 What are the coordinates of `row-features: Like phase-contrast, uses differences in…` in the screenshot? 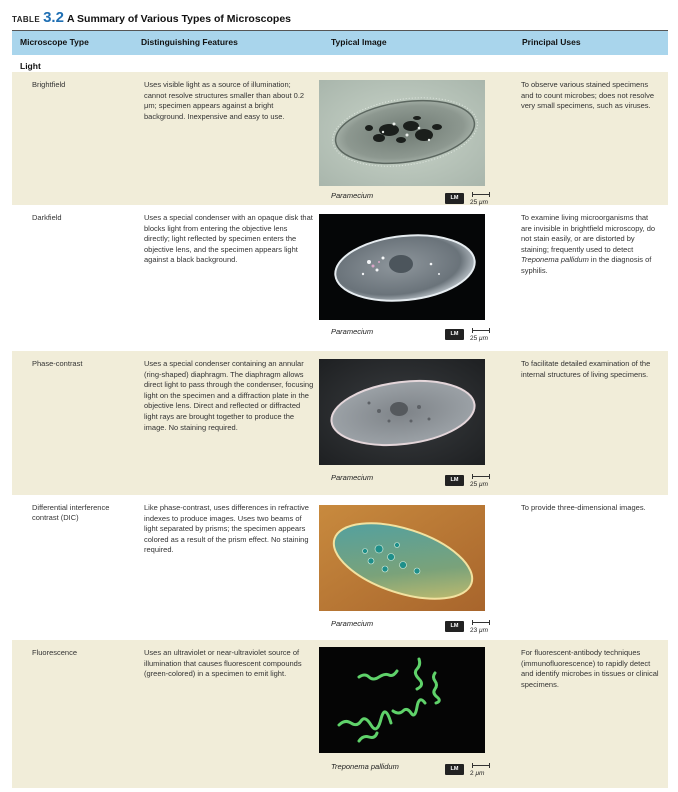 It's located at (226, 529).